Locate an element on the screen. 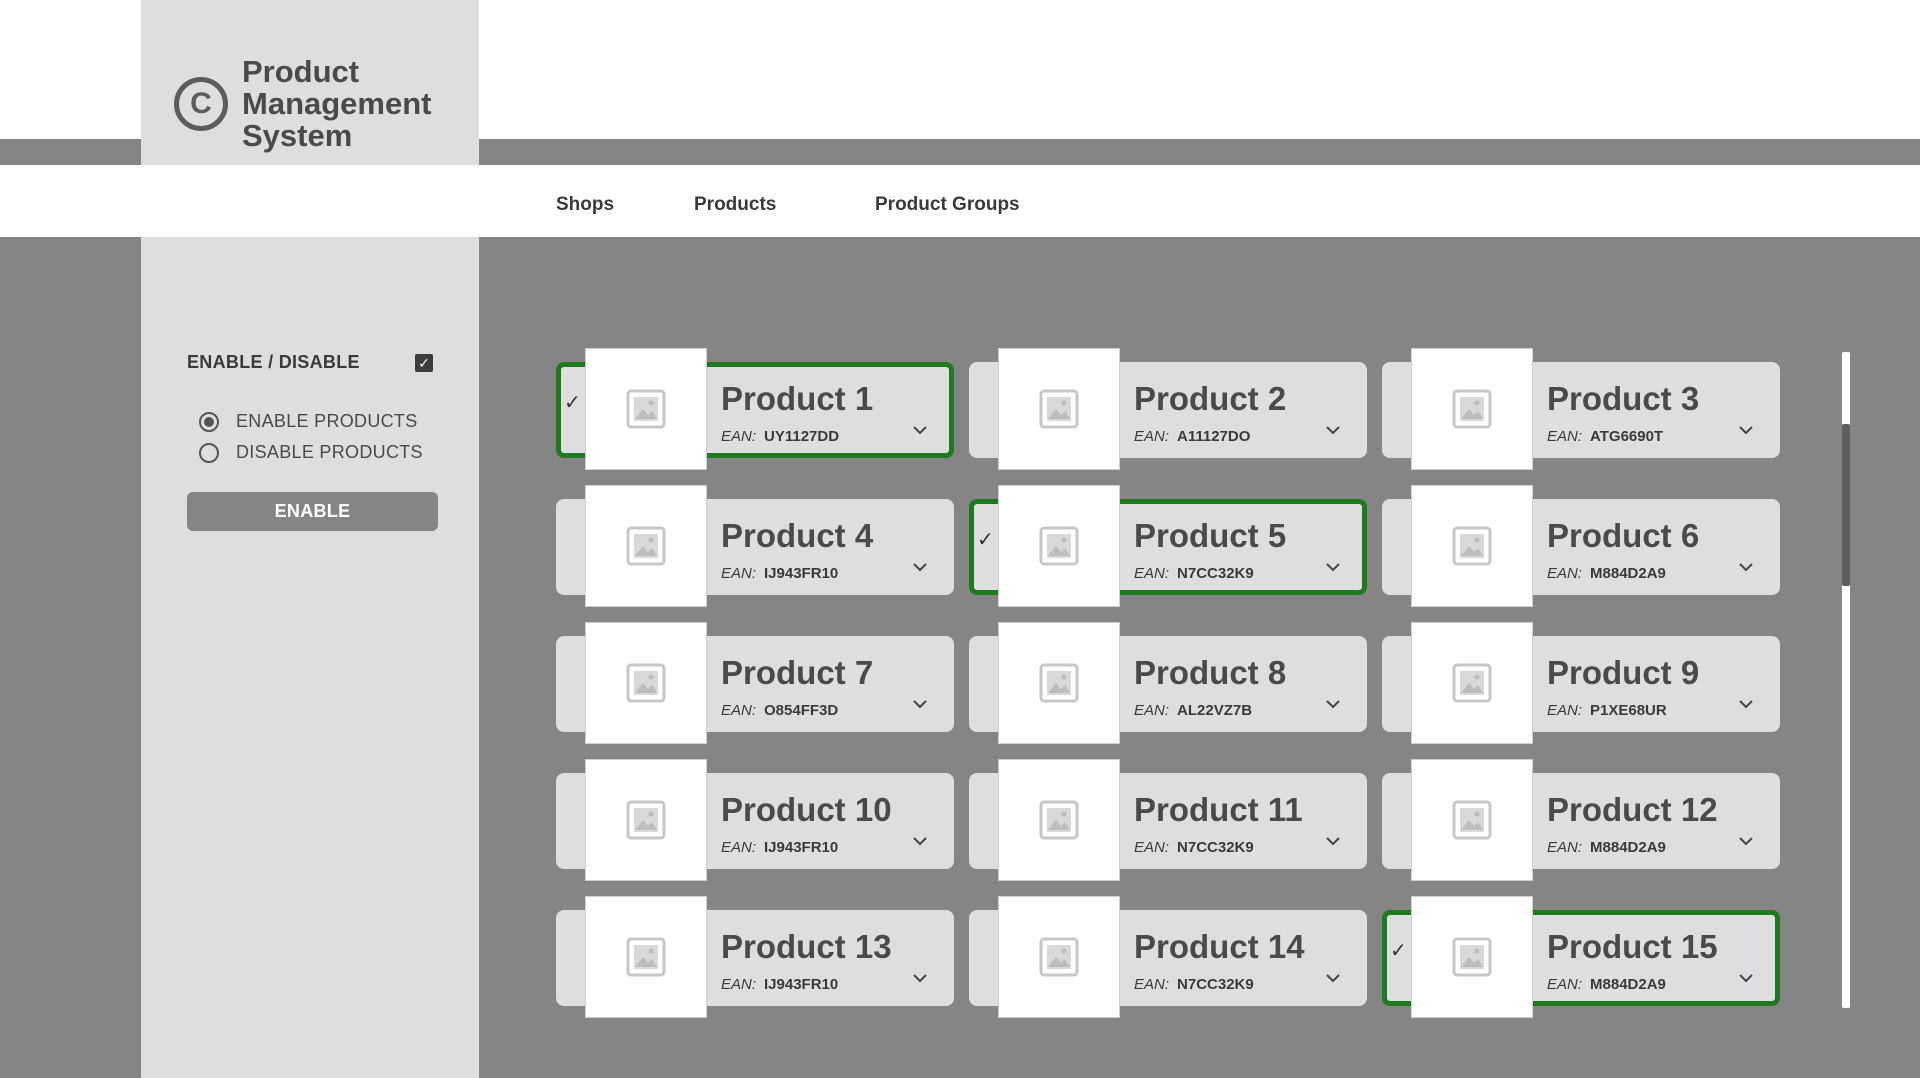  product-card: ✓ Product 5 EAN: N7CC32K9 is located at coordinates (1168, 546).